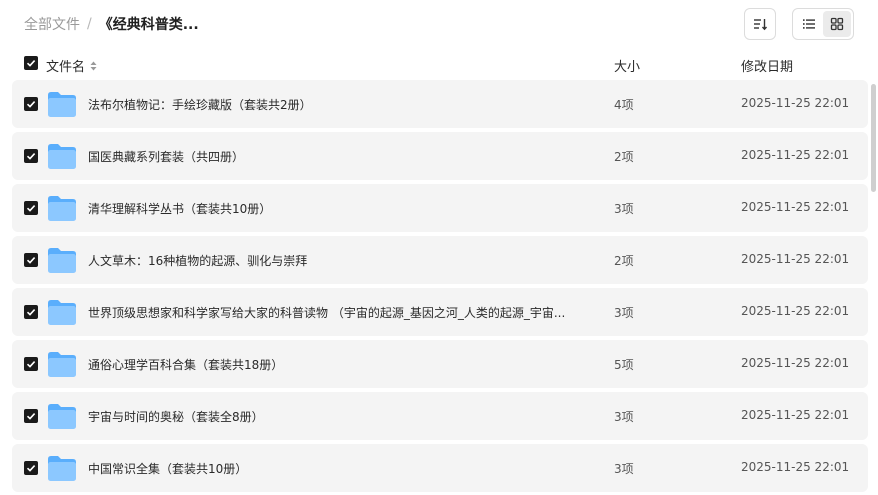  Describe the element at coordinates (93, 66) in the screenshot. I see `sort-toggle-icon` at that location.